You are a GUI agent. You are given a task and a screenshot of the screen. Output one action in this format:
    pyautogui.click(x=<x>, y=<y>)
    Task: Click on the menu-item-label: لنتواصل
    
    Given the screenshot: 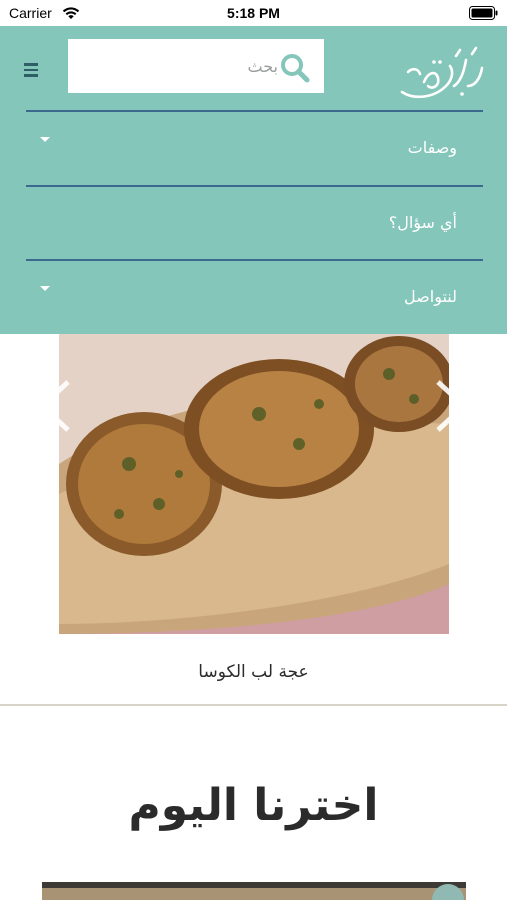 What is the action you would take?
    pyautogui.click(x=430, y=296)
    